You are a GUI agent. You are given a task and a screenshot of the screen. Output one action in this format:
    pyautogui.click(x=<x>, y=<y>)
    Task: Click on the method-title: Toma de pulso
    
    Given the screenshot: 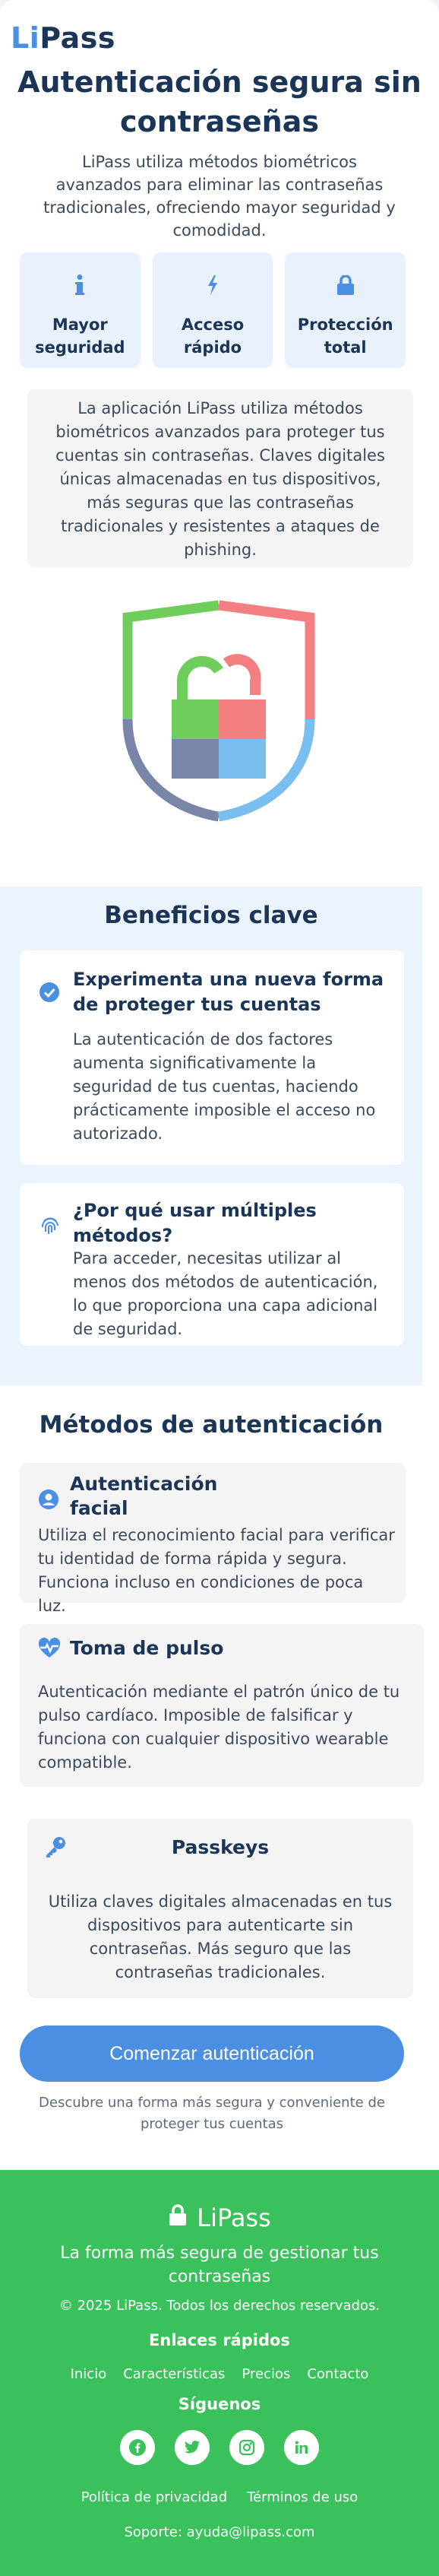 What is the action you would take?
    pyautogui.click(x=147, y=1648)
    